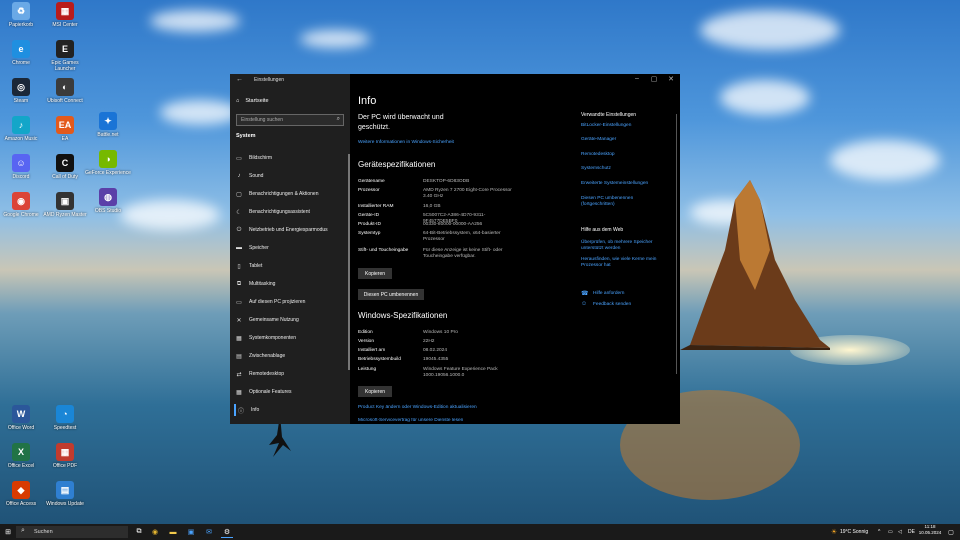 The height and width of the screenshot is (540, 960). I want to click on desktop-shortcut: ♪ Amazon Music, so click(22, 129).